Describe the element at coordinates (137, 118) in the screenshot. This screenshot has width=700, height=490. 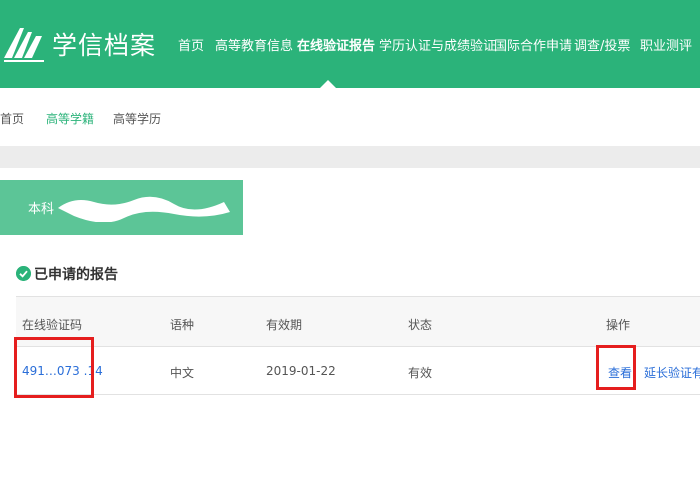
I see `subnav-item-degree: 高等学历` at that location.